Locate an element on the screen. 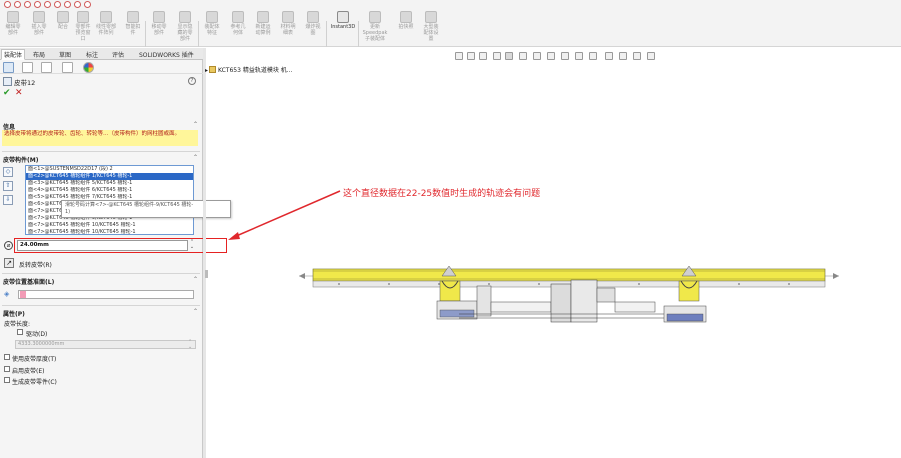  belt-plane-header: 皮带位置基准面(L) is located at coordinates (29, 282).